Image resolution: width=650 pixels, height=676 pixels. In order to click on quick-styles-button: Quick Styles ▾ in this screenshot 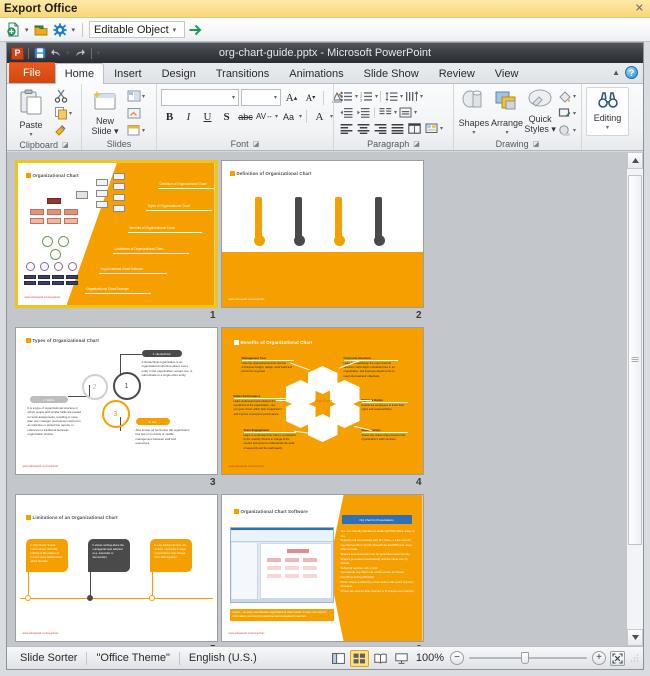, I will do `click(540, 110)`.